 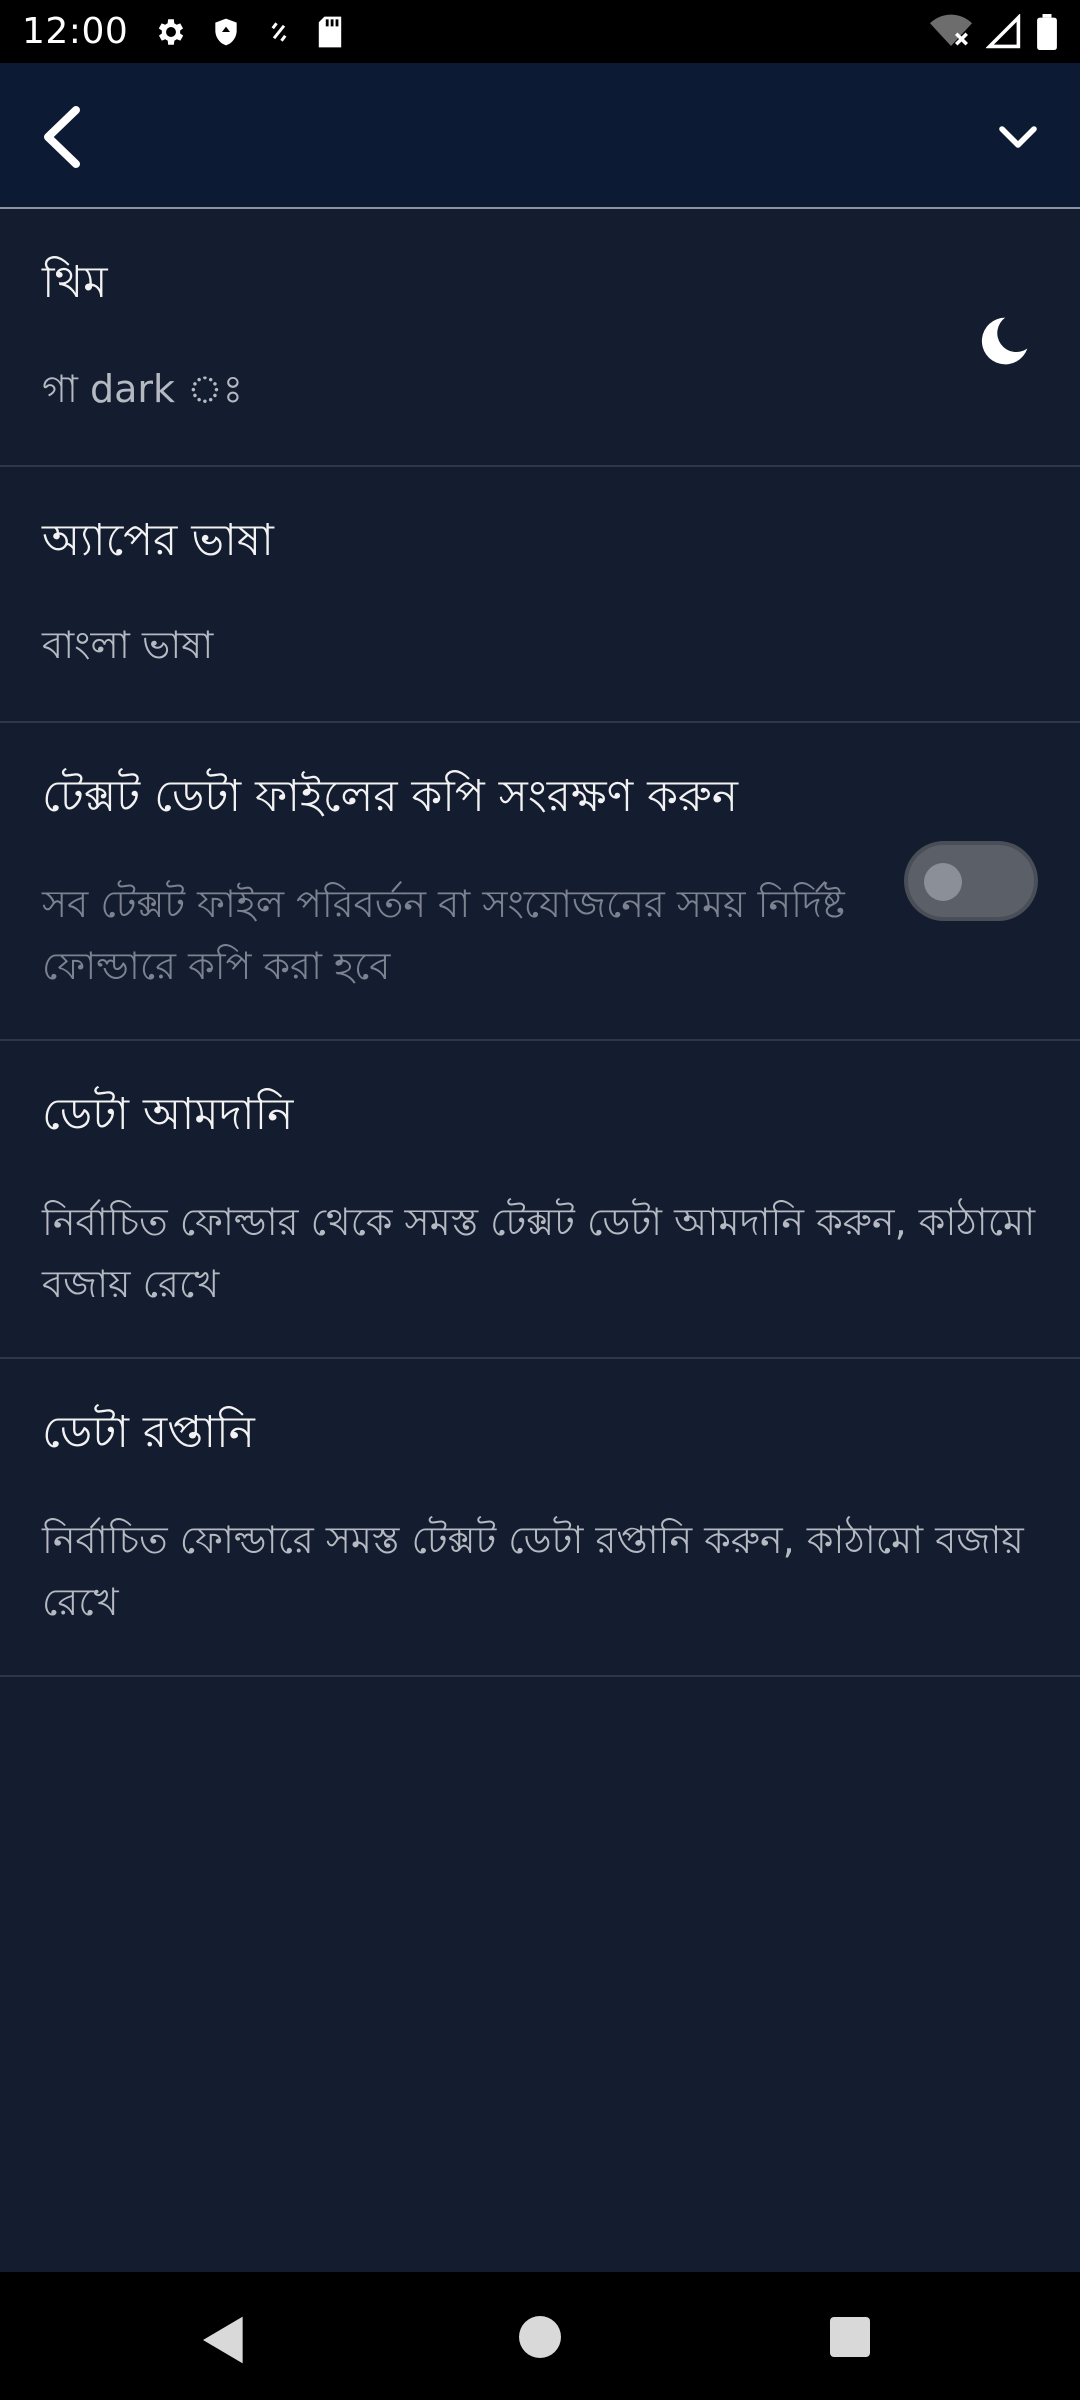 What do you see at coordinates (148, 1432) in the screenshot?
I see `setting-export-title: ডেটা রপ্তানি` at bounding box center [148, 1432].